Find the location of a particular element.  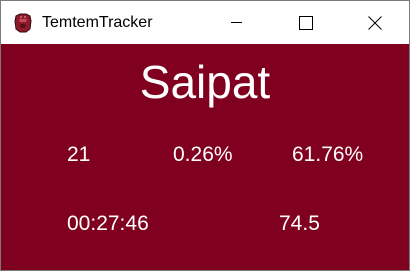

close-button is located at coordinates (375, 22).